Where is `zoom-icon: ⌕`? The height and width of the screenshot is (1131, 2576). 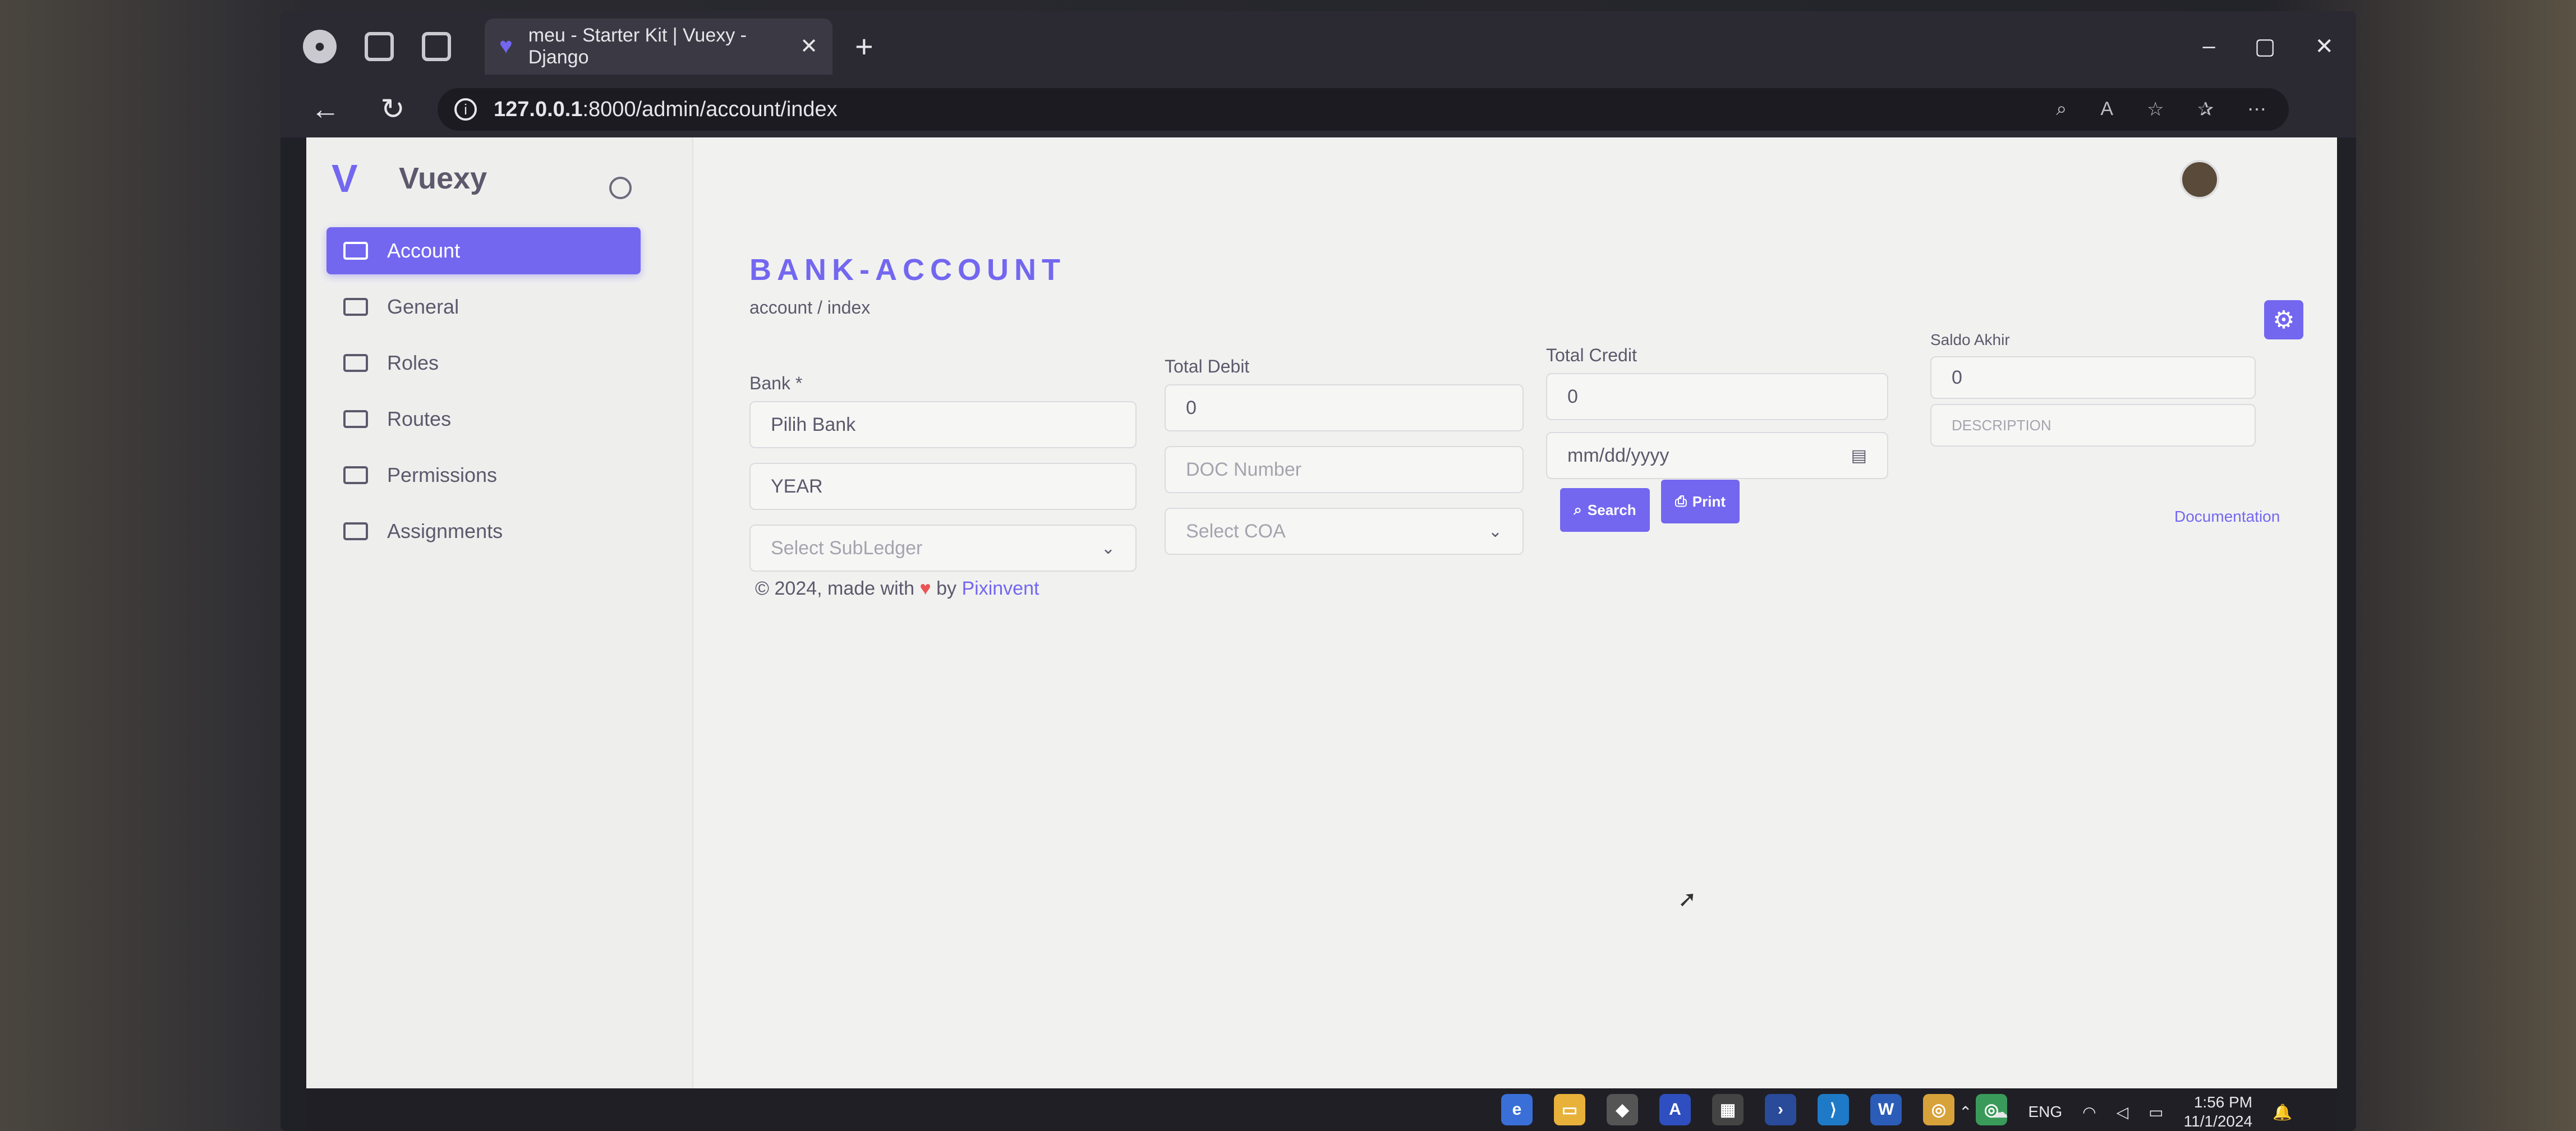
zoom-icon: ⌕ is located at coordinates (2061, 110).